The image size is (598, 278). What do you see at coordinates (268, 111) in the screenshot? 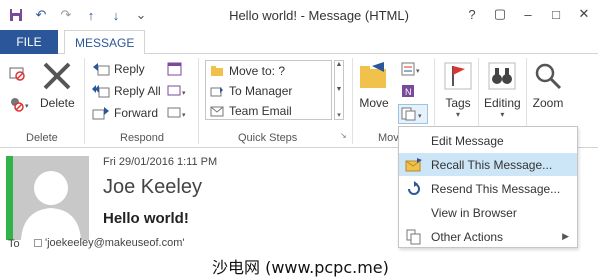
I see `quick-step-team-email: Team Email` at bounding box center [268, 111].